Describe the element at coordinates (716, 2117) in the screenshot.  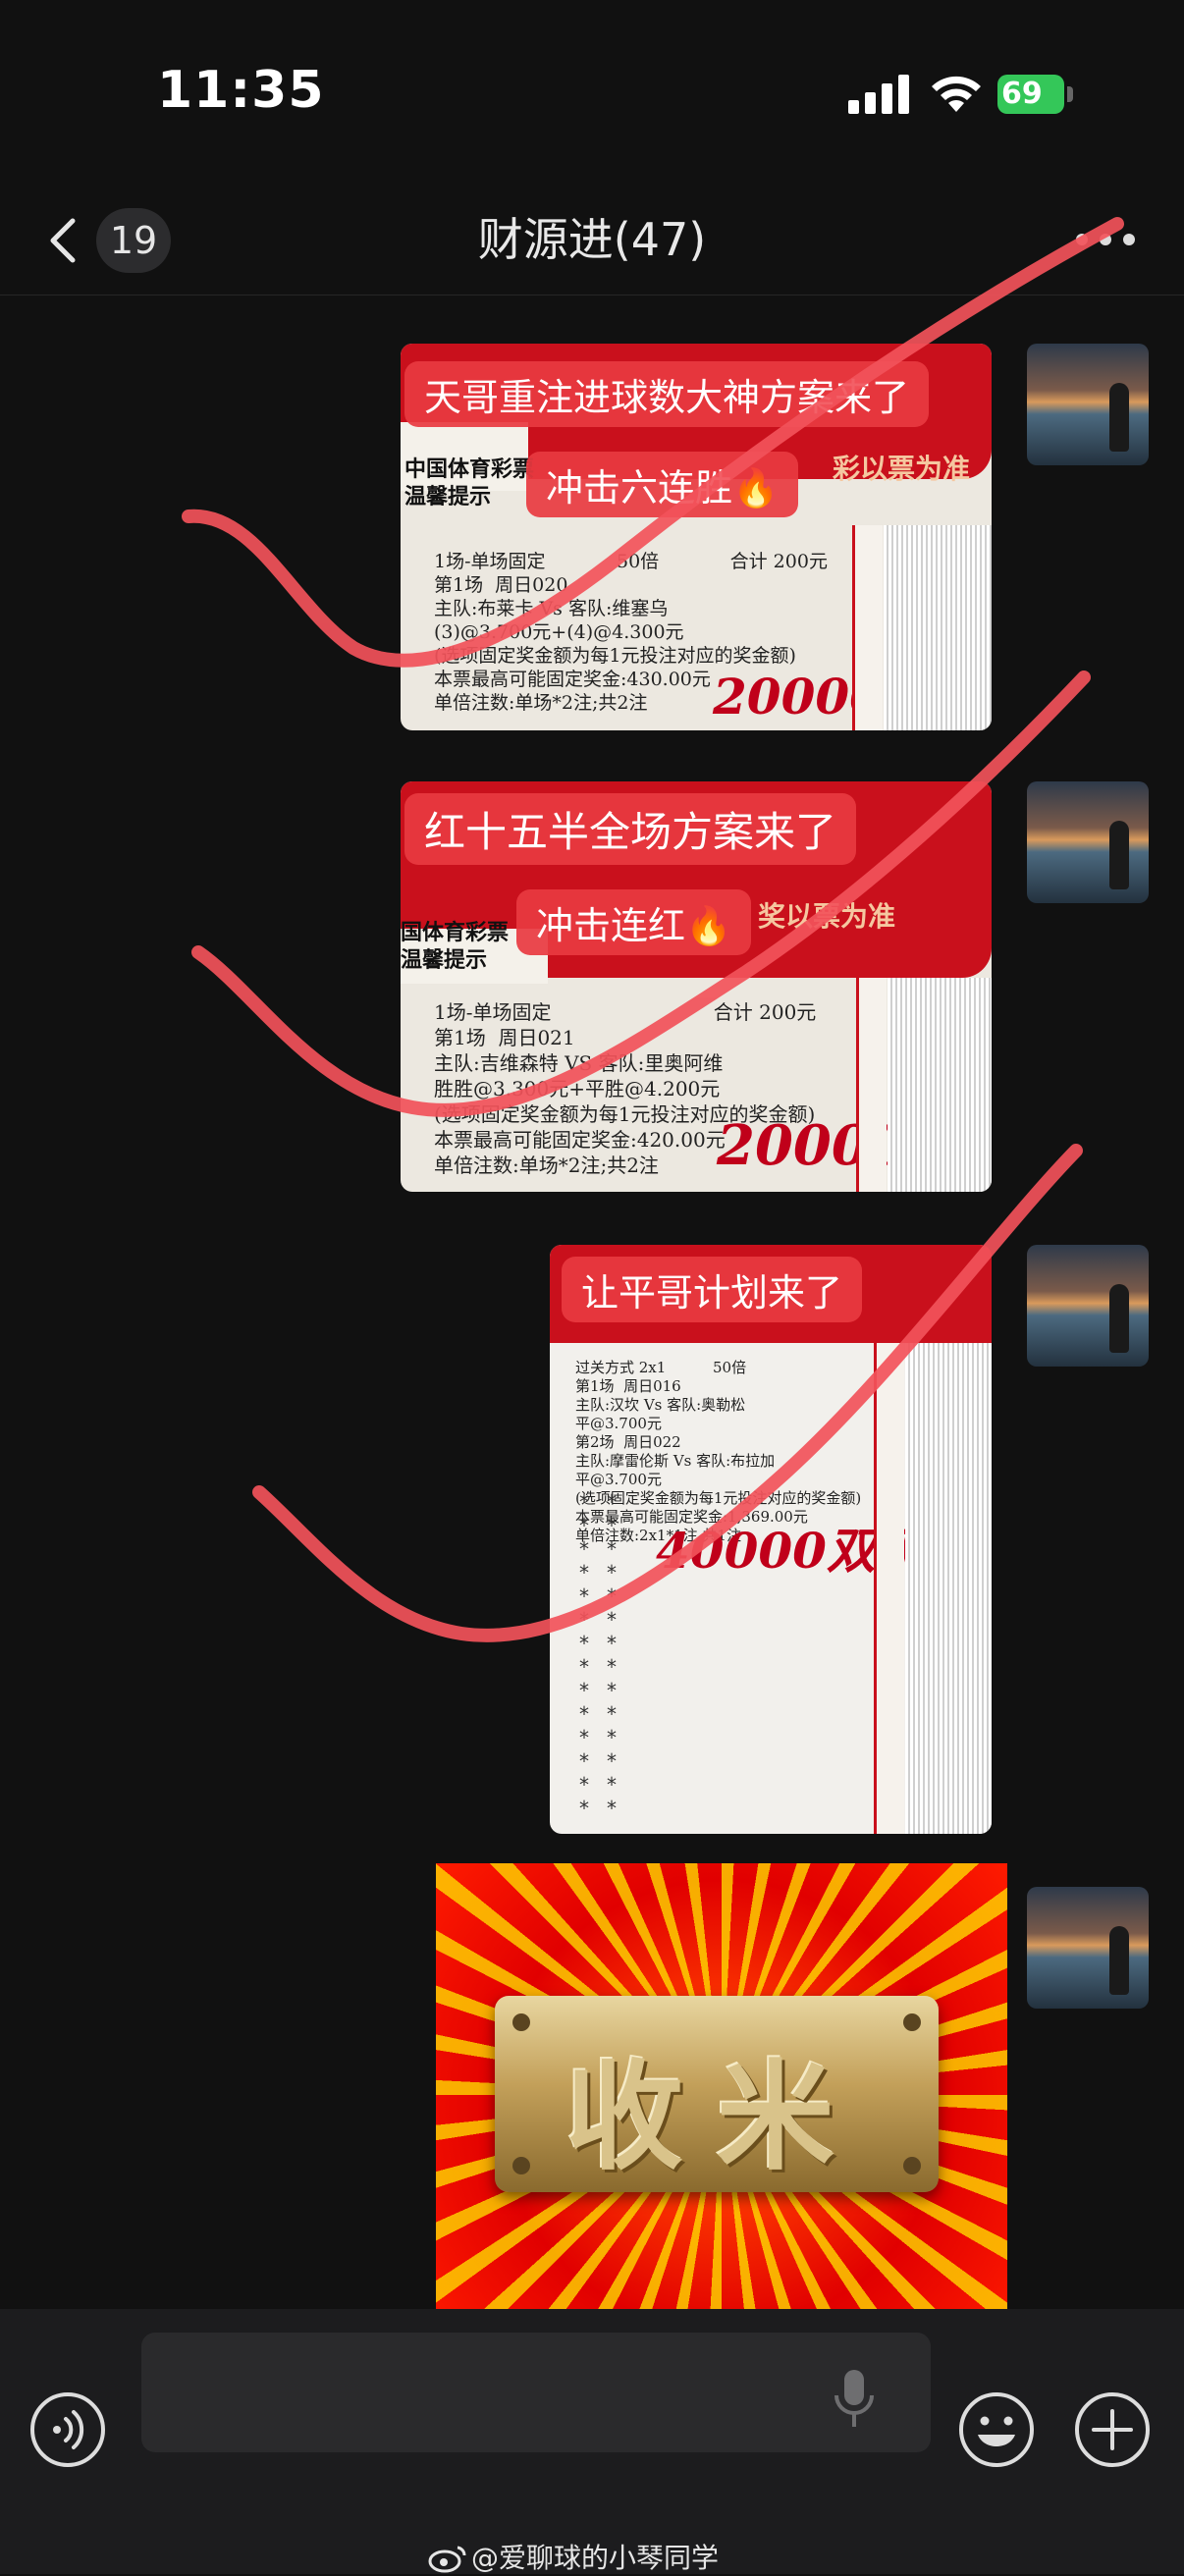
I see `sticker-text: 收米` at that location.